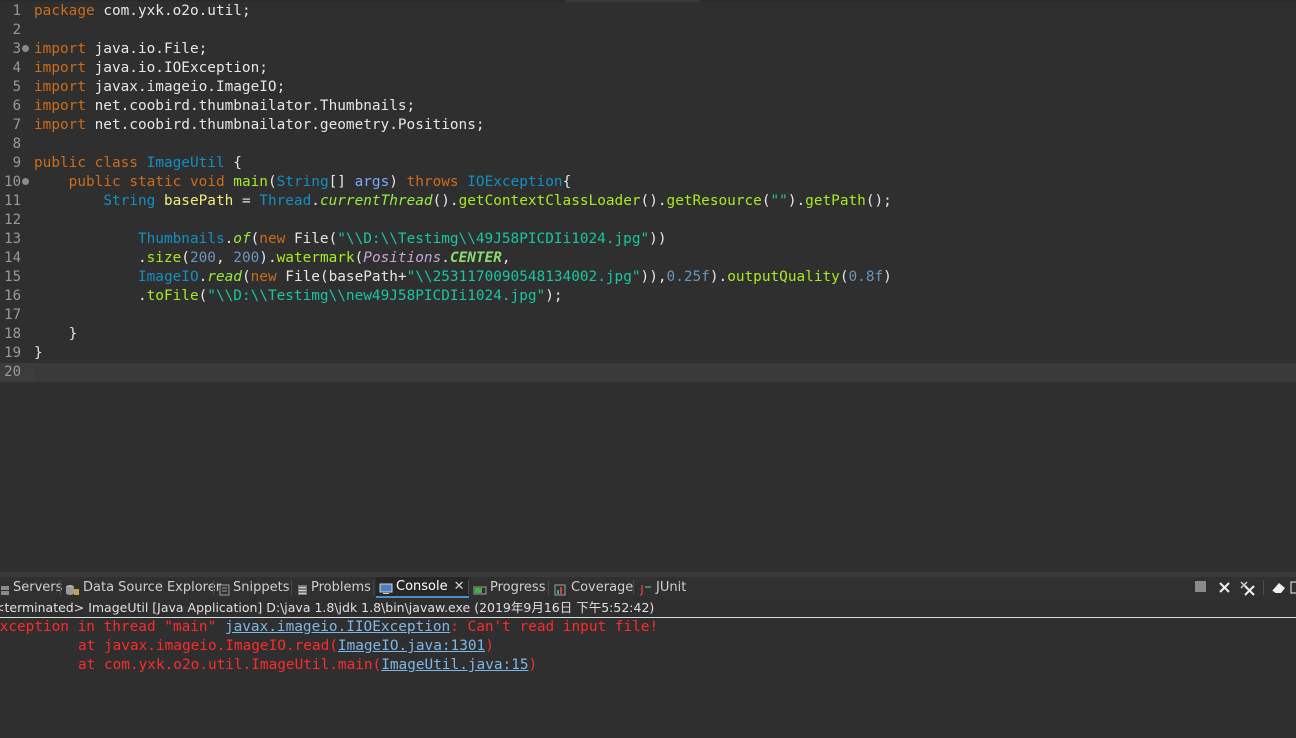  I want to click on clear-console-icon, so click(1277, 587).